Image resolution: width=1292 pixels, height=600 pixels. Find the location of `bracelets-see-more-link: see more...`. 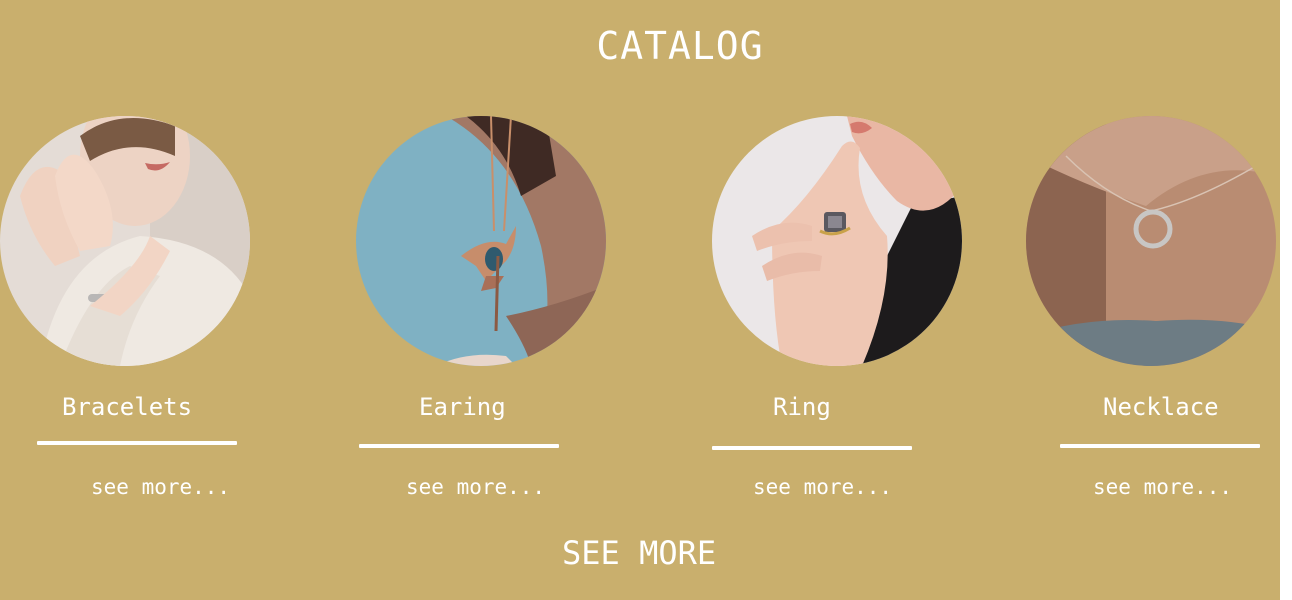

bracelets-see-more-link: see more... is located at coordinates (160, 487).